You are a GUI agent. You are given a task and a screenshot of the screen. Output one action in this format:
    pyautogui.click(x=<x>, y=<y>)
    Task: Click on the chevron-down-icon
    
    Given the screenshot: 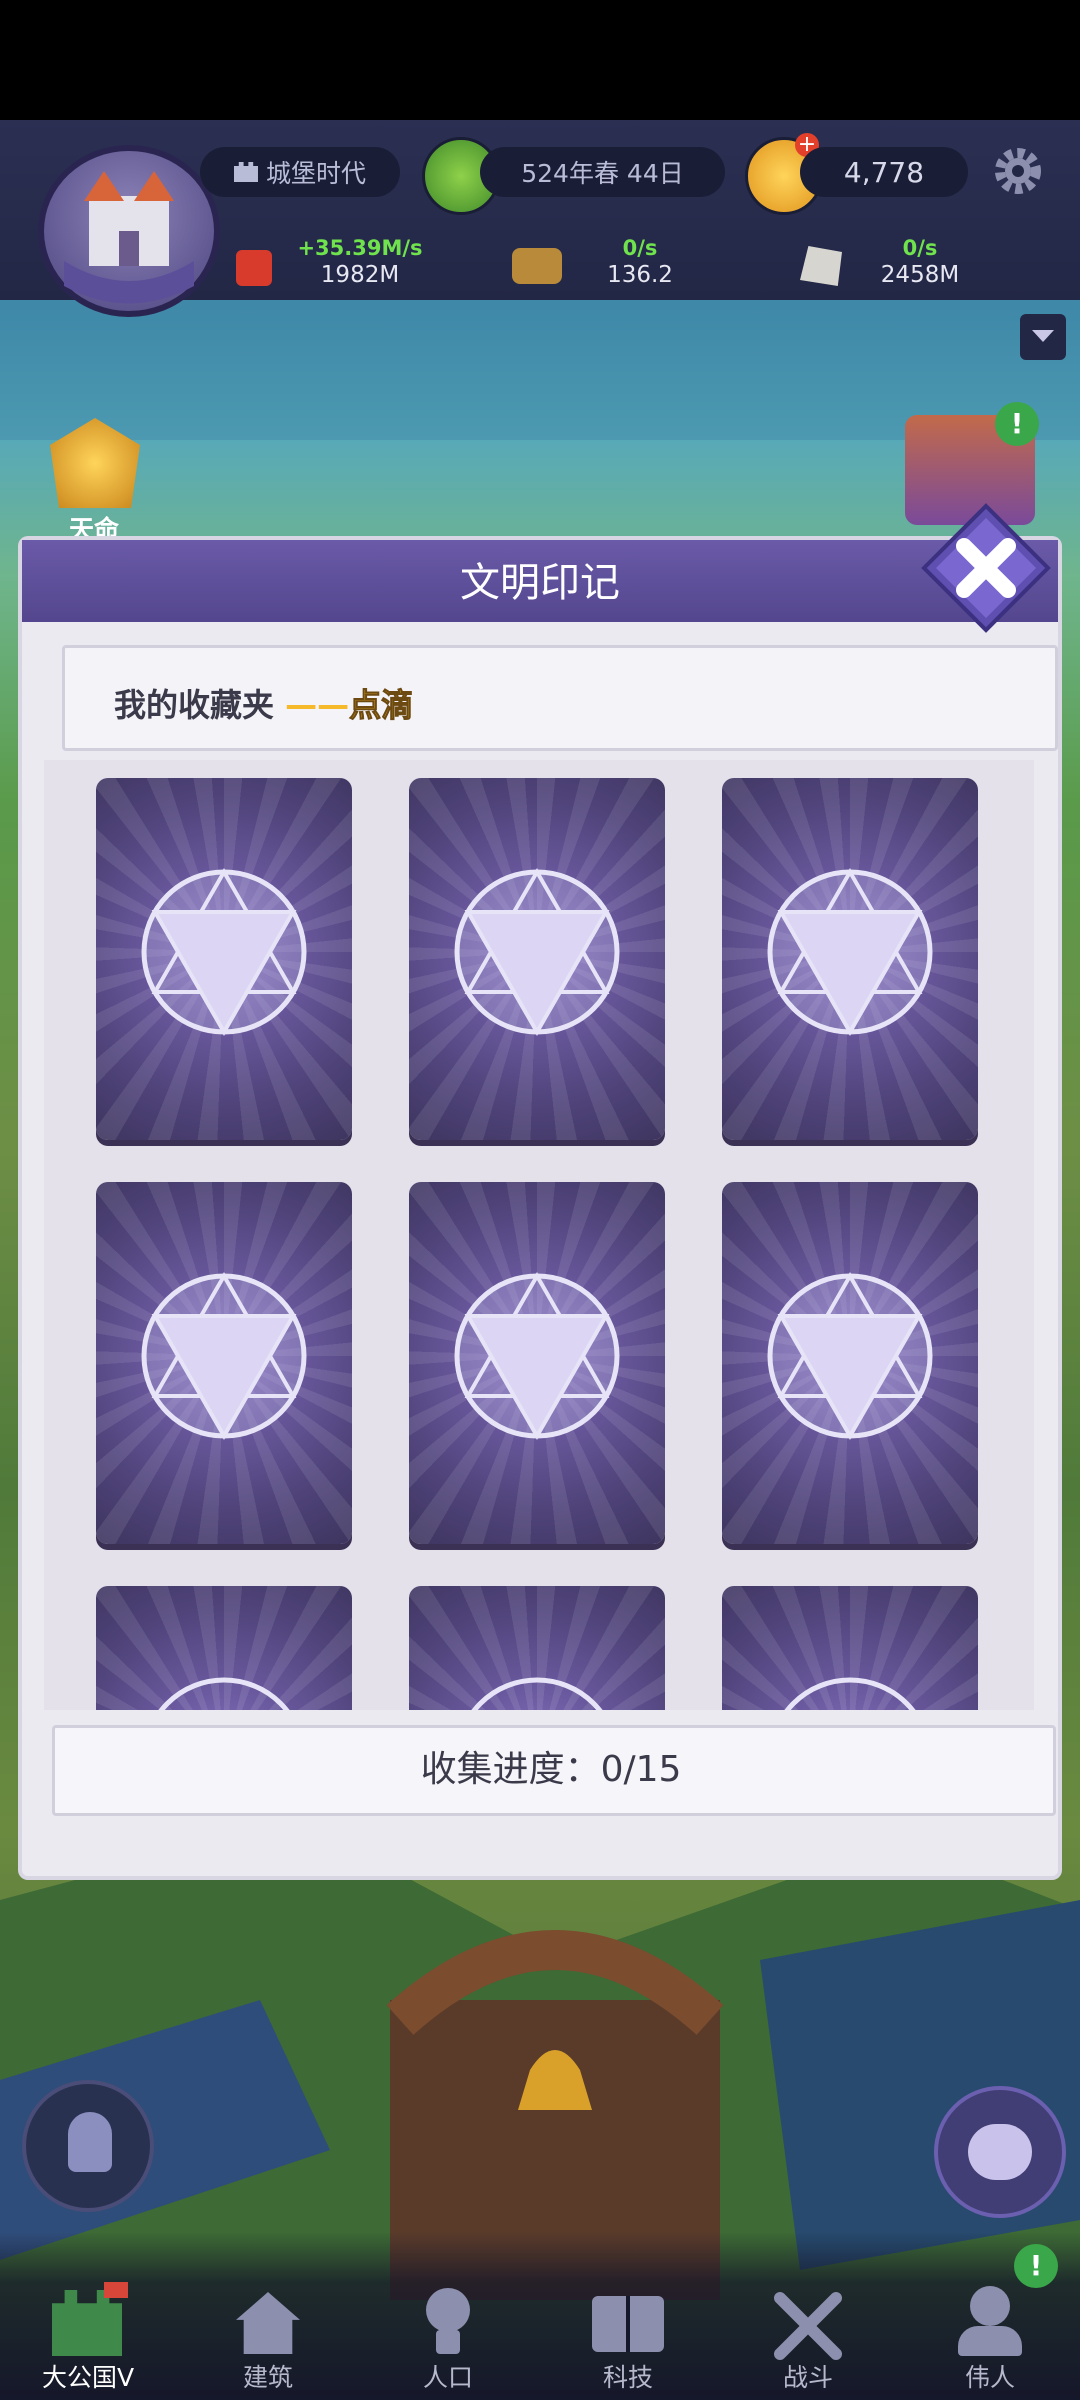 What is the action you would take?
    pyautogui.click(x=1043, y=336)
    